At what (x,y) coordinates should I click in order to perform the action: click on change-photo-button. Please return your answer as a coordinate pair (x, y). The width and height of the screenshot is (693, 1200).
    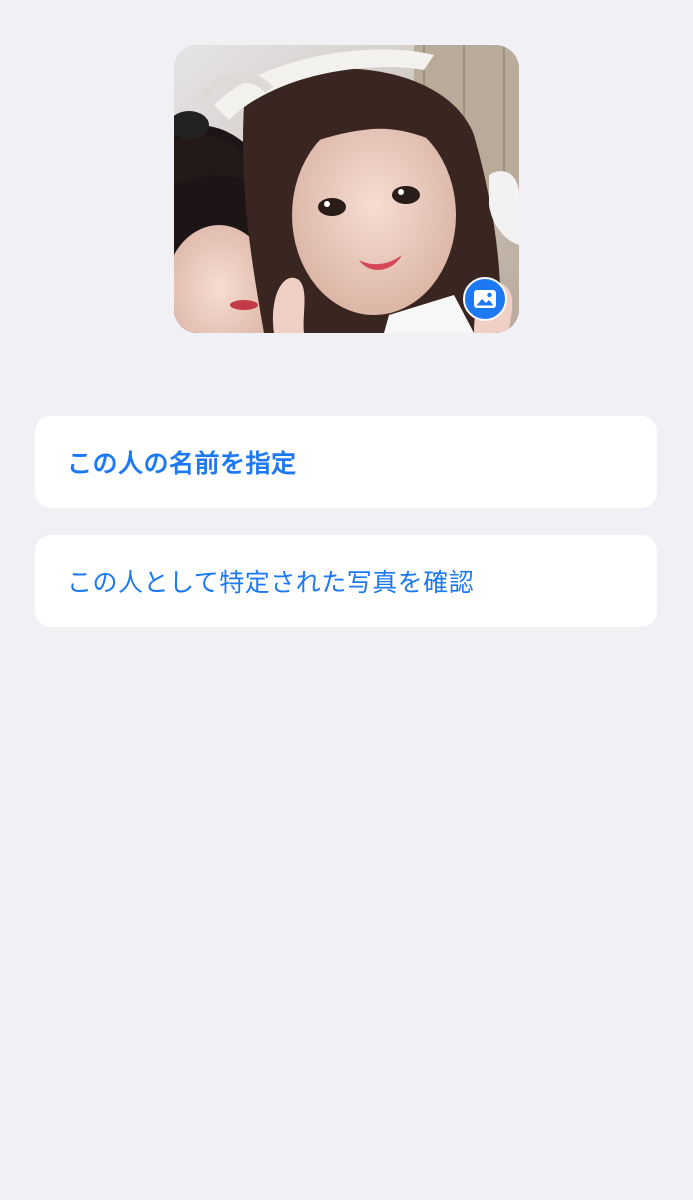
    Looking at the image, I should click on (485, 299).